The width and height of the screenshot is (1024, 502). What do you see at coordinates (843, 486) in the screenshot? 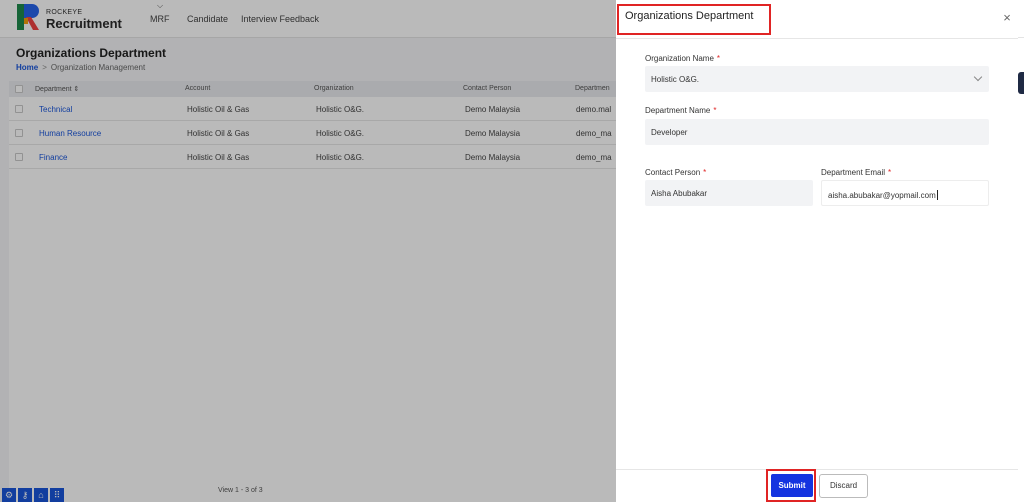
I see `discard-button: Discard` at bounding box center [843, 486].